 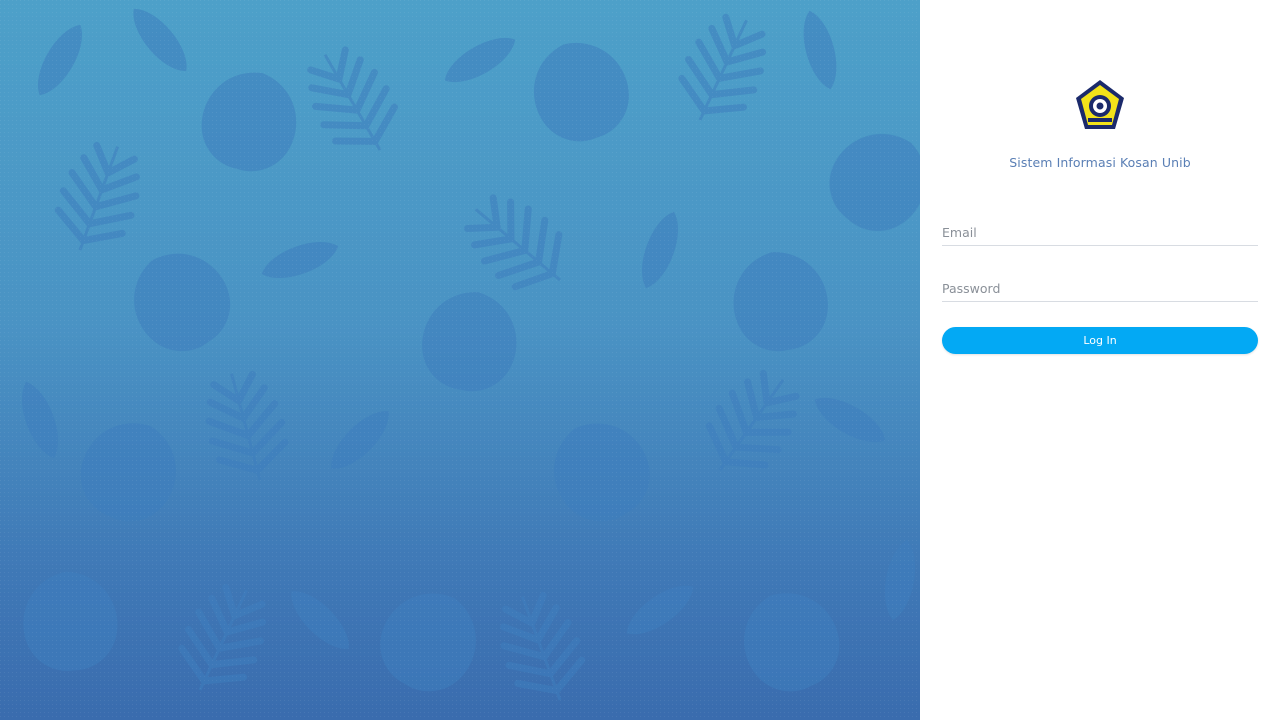 What do you see at coordinates (1100, 162) in the screenshot?
I see `app-title: Sistem Informasi Kosan Unib` at bounding box center [1100, 162].